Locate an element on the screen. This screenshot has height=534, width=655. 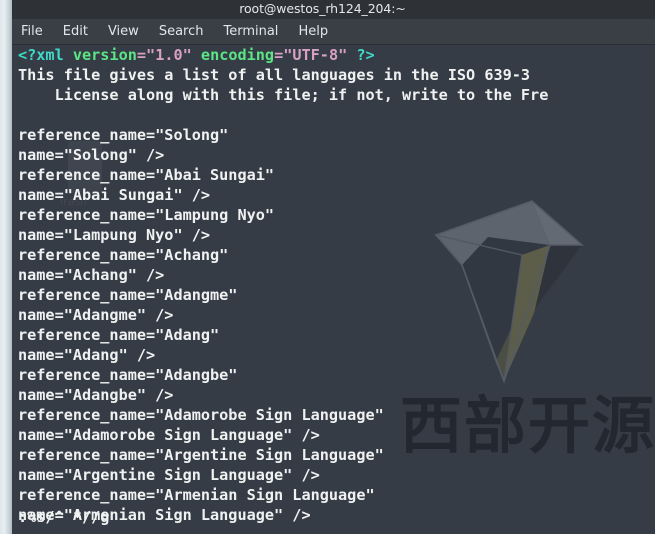
xml-value-version: "1.0" is located at coordinates (169, 55).